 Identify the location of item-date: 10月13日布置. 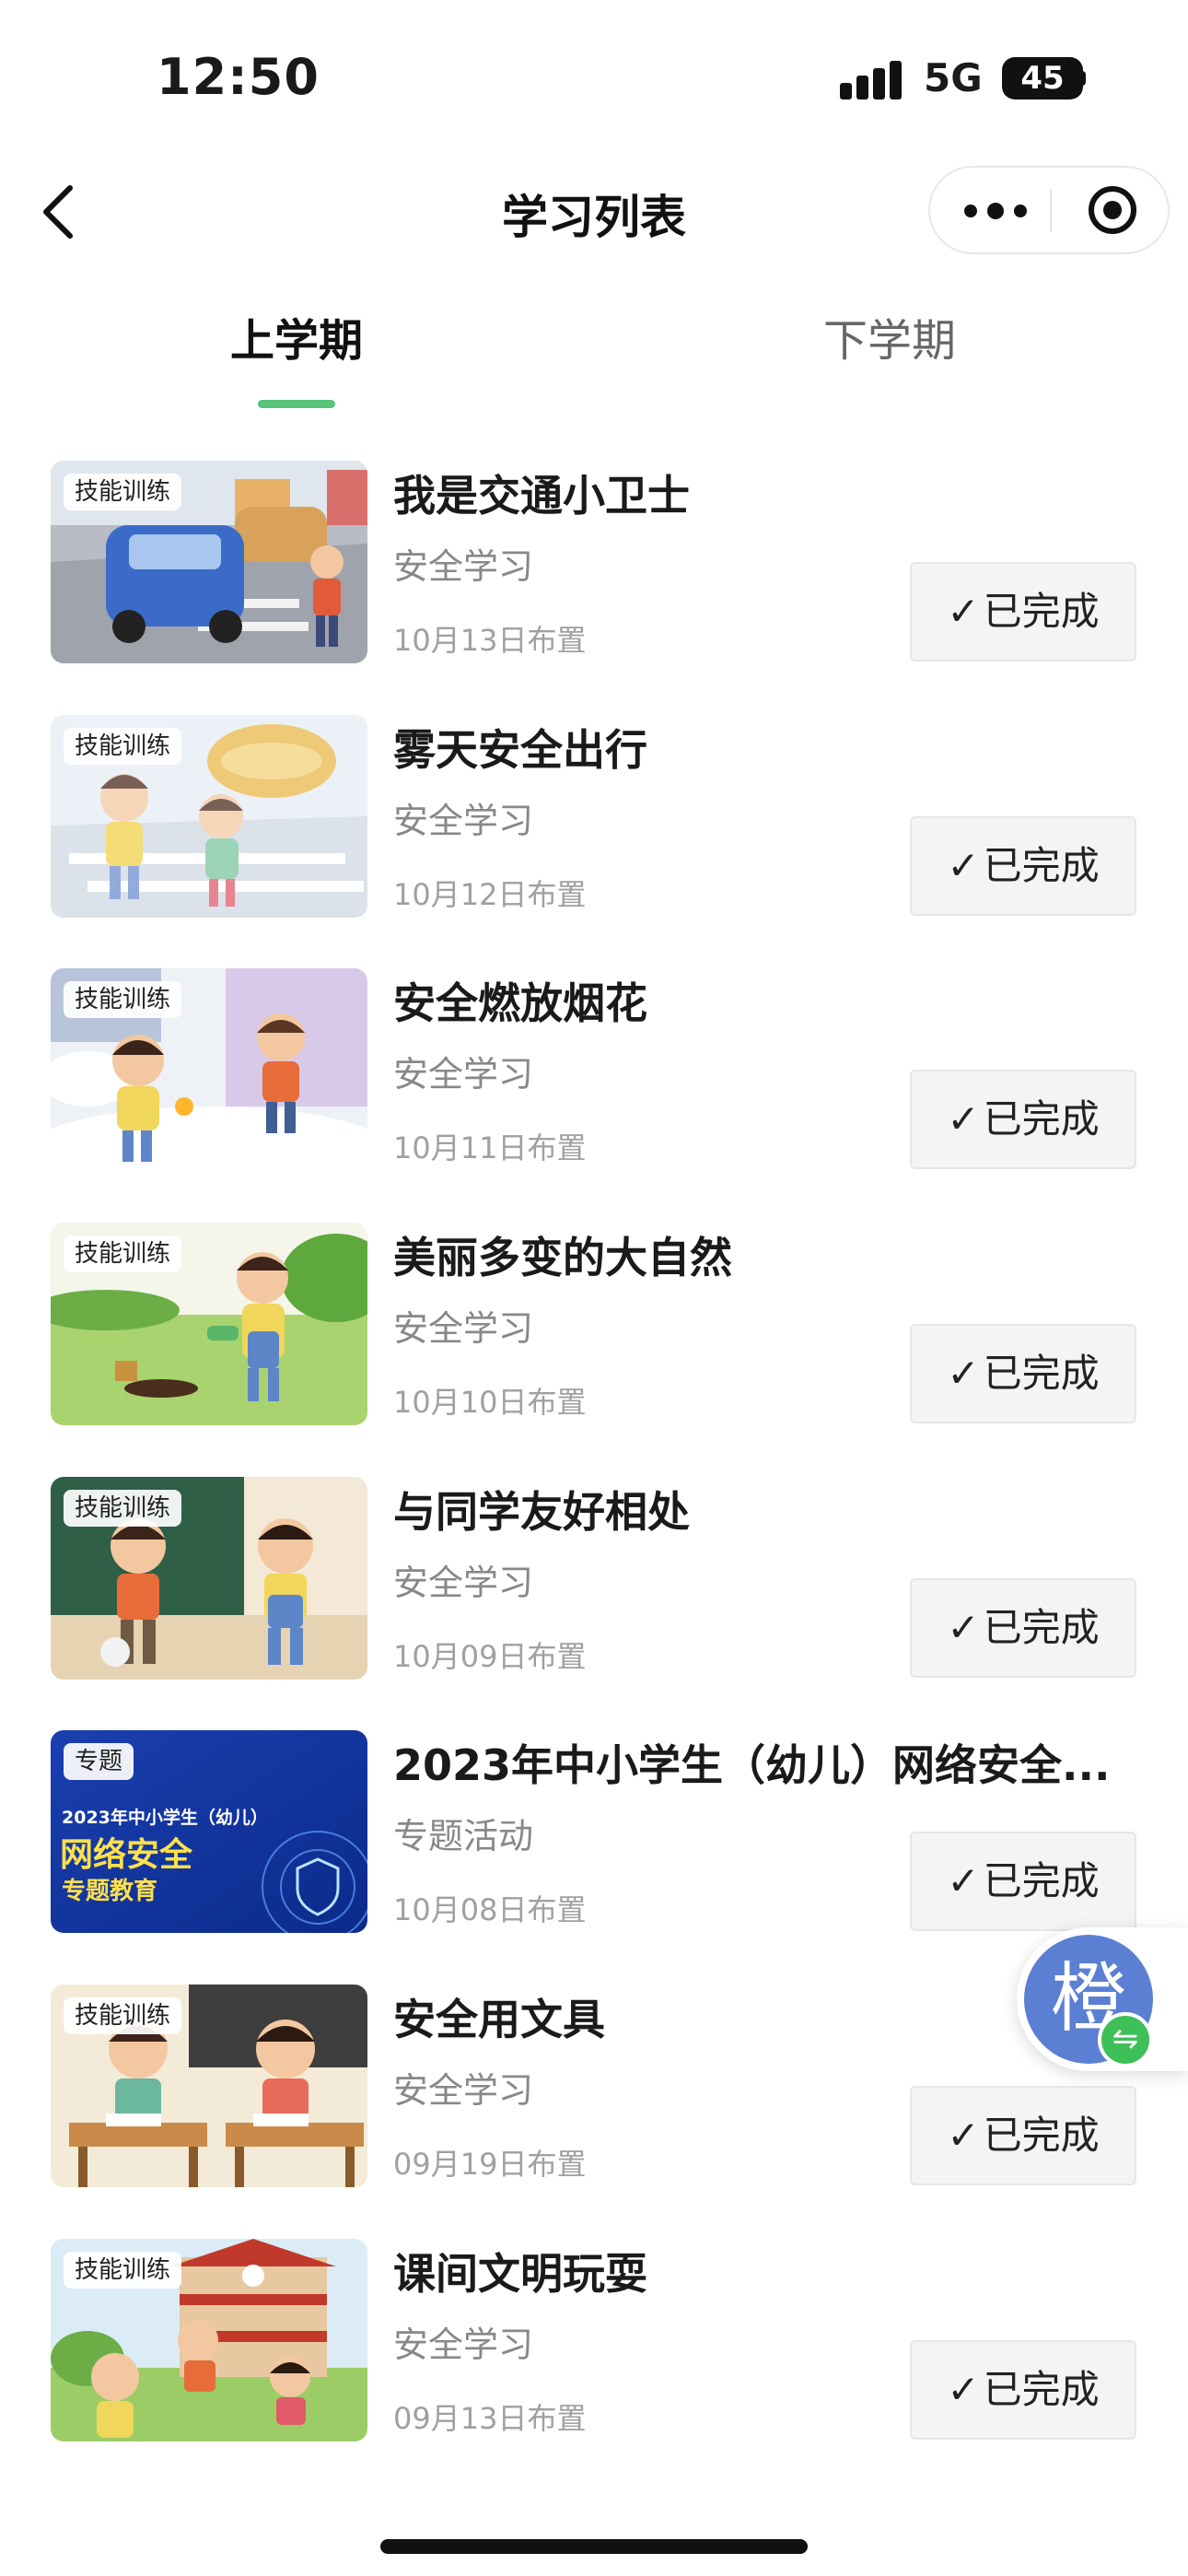
(490, 640).